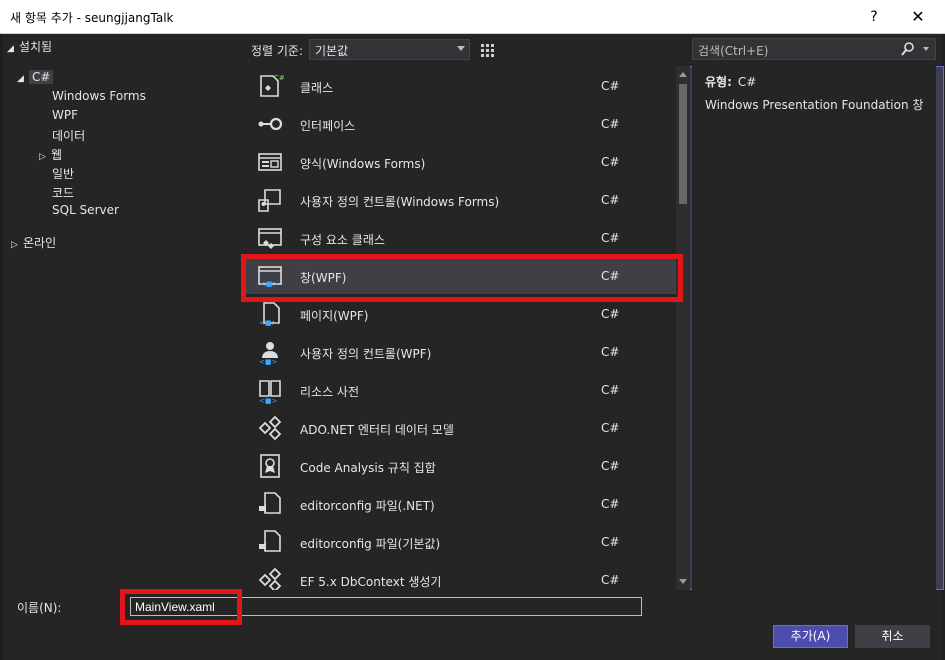  Describe the element at coordinates (366, 354) in the screenshot. I see `template-name: 사용자 정의 컨트롤(WPF)` at that location.